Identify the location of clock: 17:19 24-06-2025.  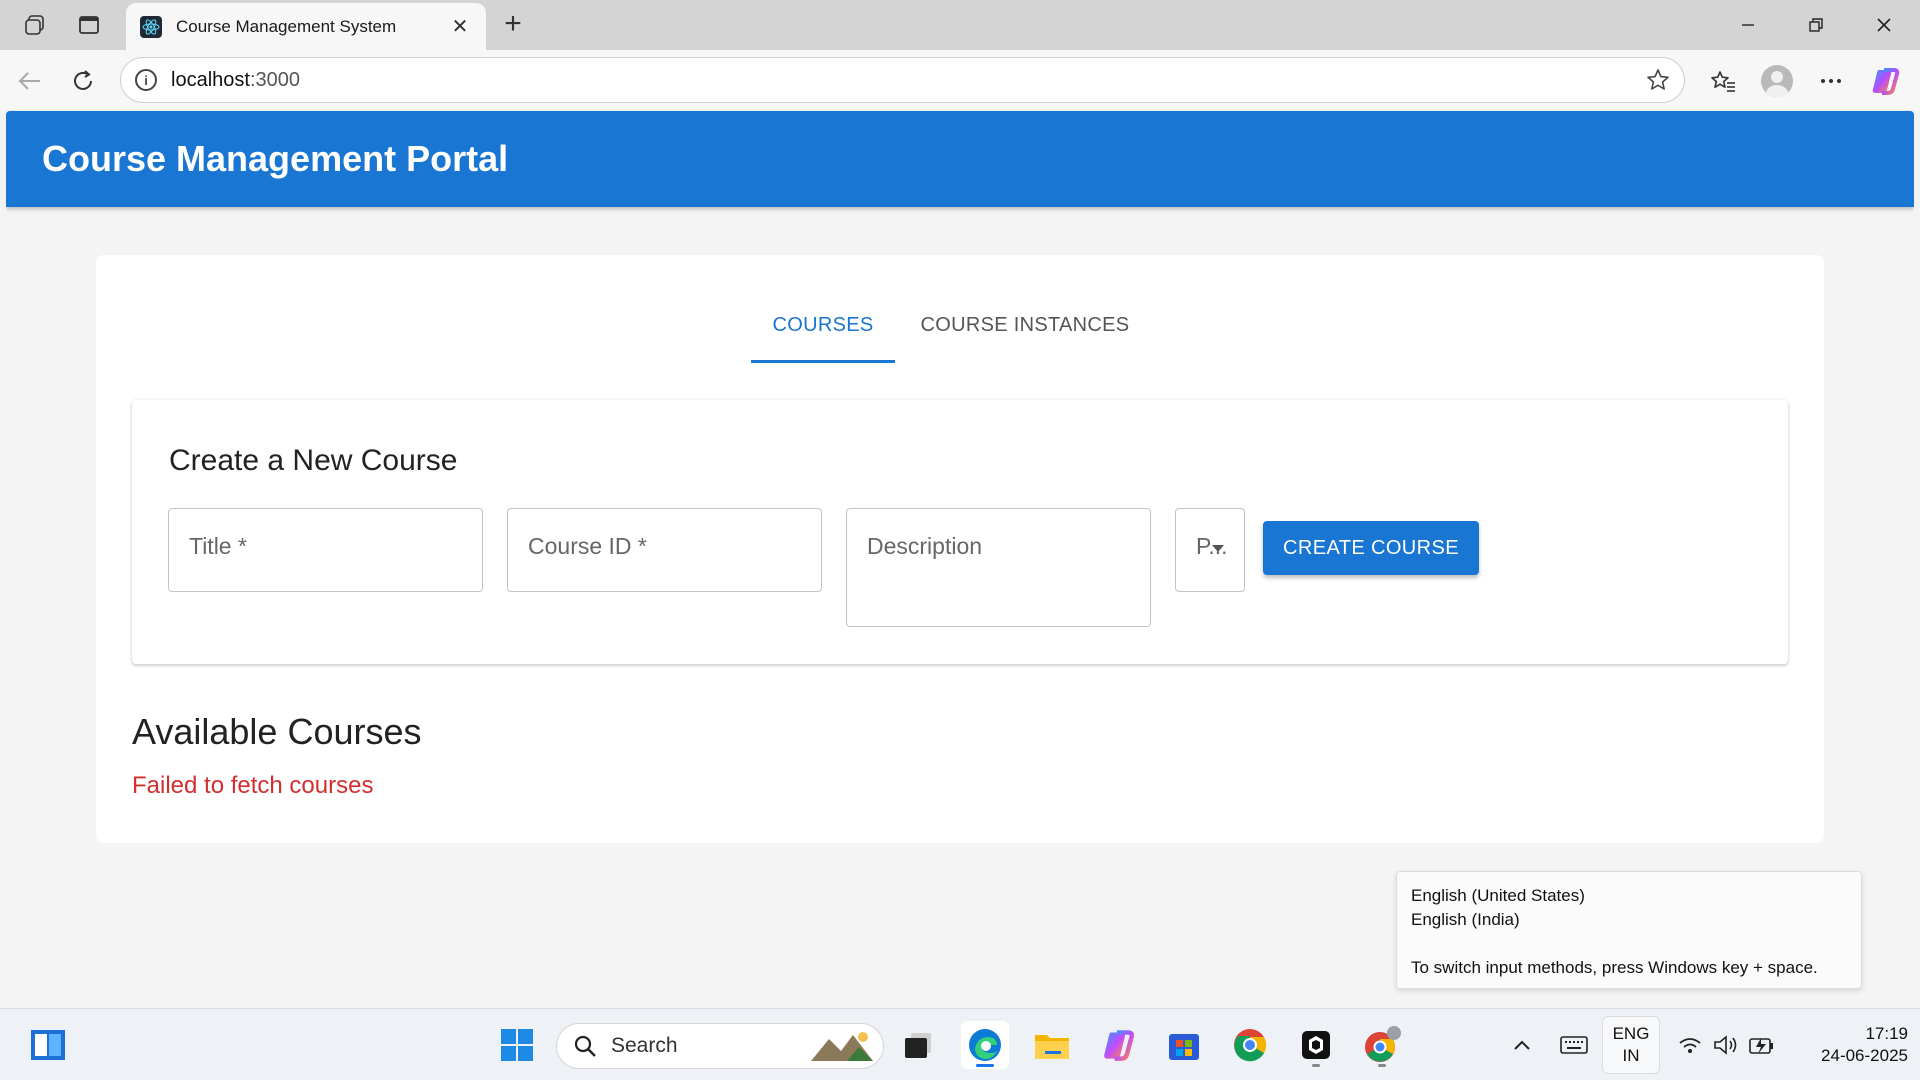
(1848, 1045).